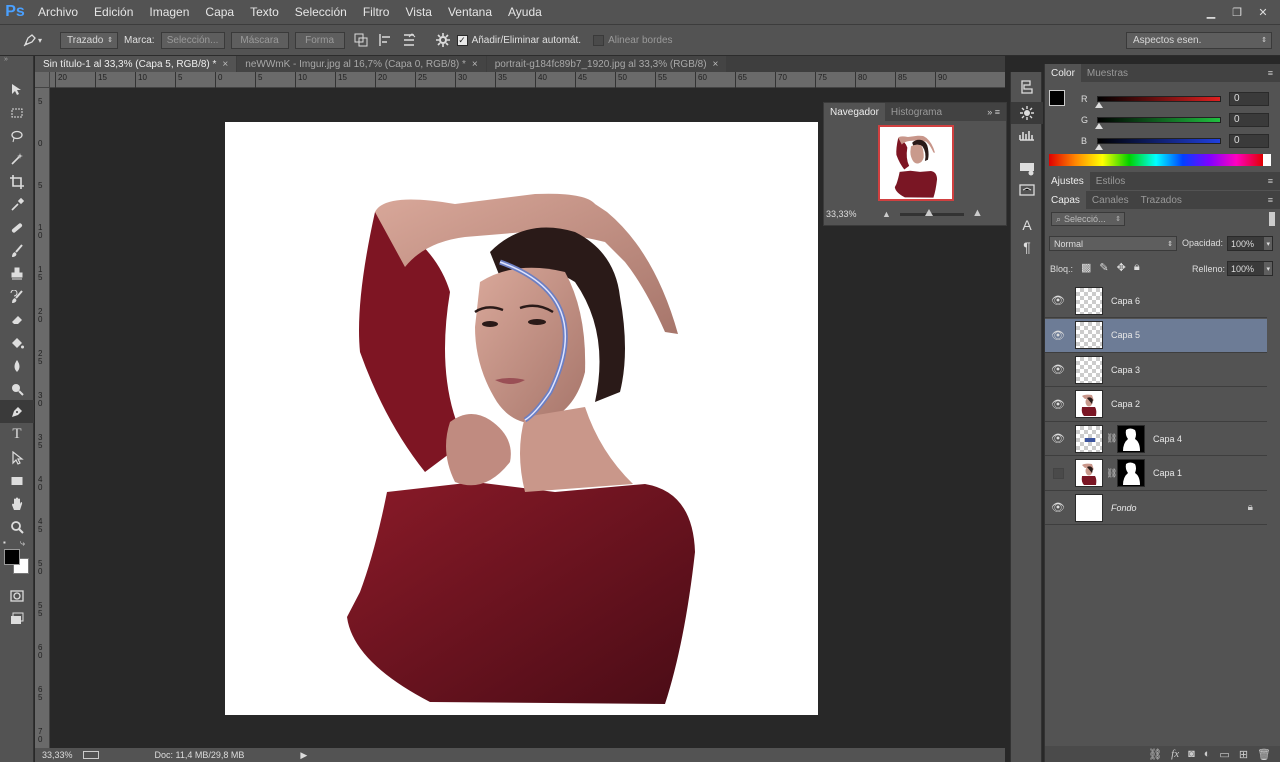 The height and width of the screenshot is (762, 1280). What do you see at coordinates (1065, 200) in the screenshot?
I see `tab-layers: Capas` at bounding box center [1065, 200].